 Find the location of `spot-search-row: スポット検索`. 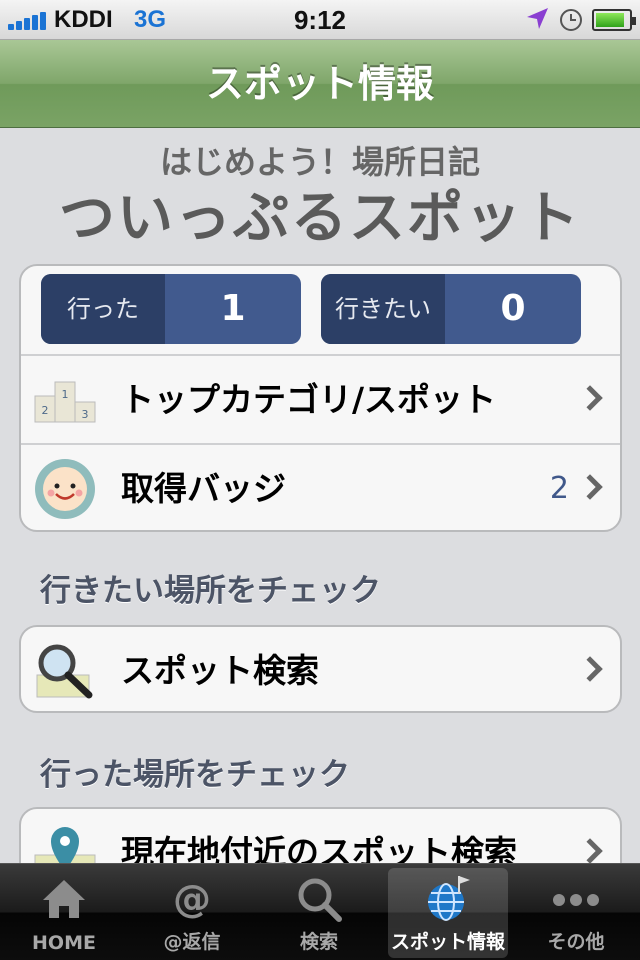

spot-search-row: スポット検索 is located at coordinates (320, 669).